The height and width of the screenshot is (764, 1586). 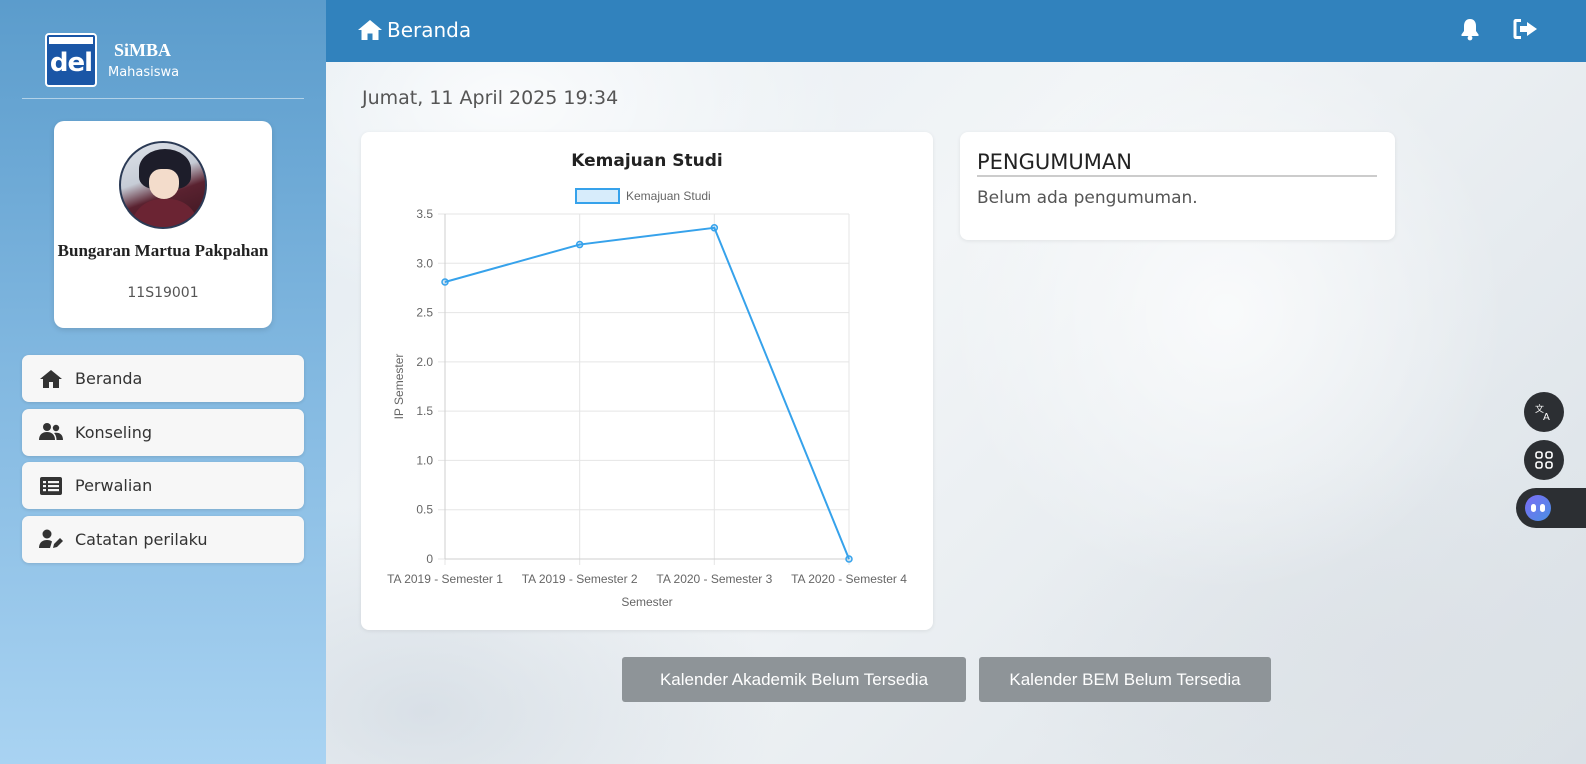 What do you see at coordinates (424, 263) in the screenshot?
I see `y-tick-label: 3.0` at bounding box center [424, 263].